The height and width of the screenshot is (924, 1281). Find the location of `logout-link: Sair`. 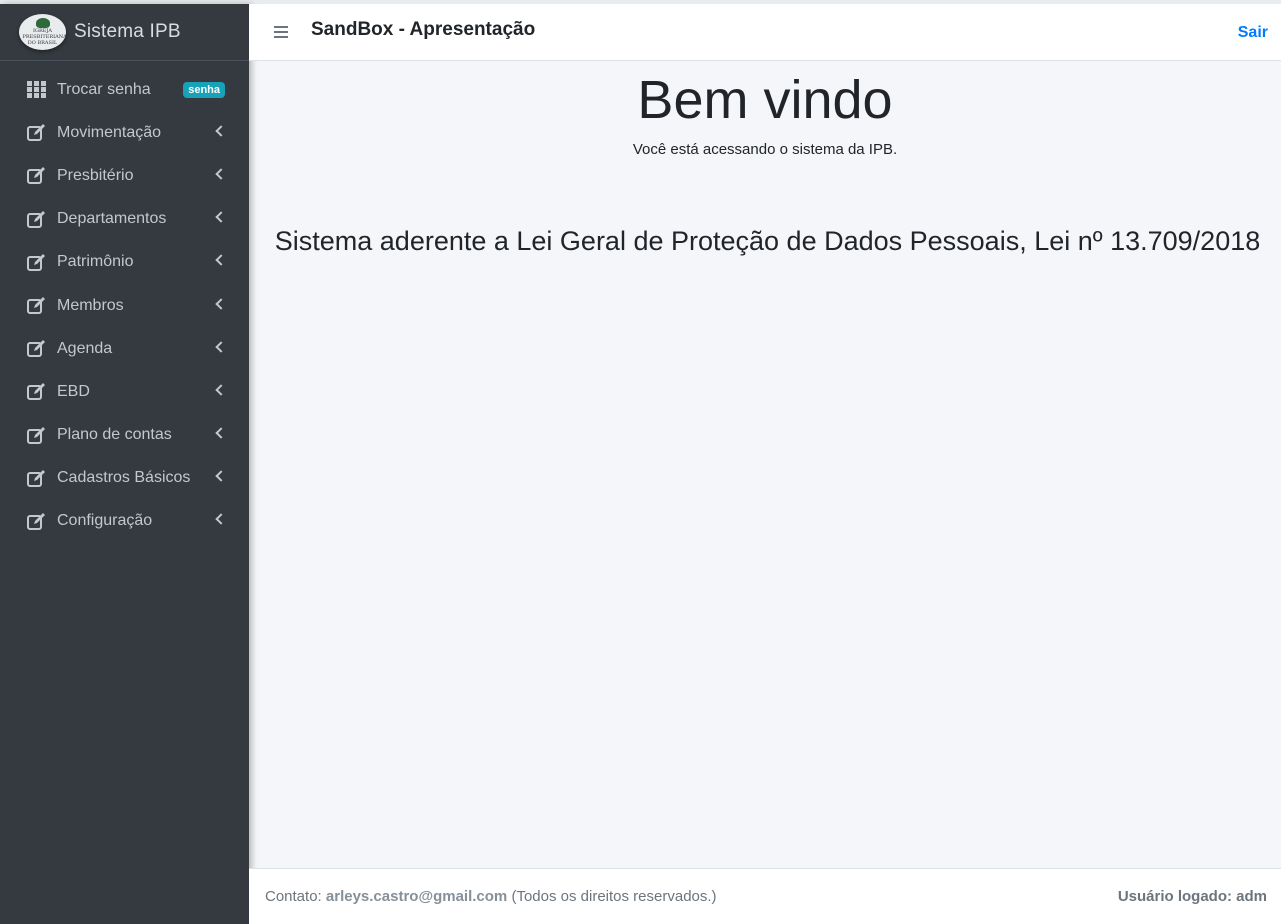

logout-link: Sair is located at coordinates (1253, 33).